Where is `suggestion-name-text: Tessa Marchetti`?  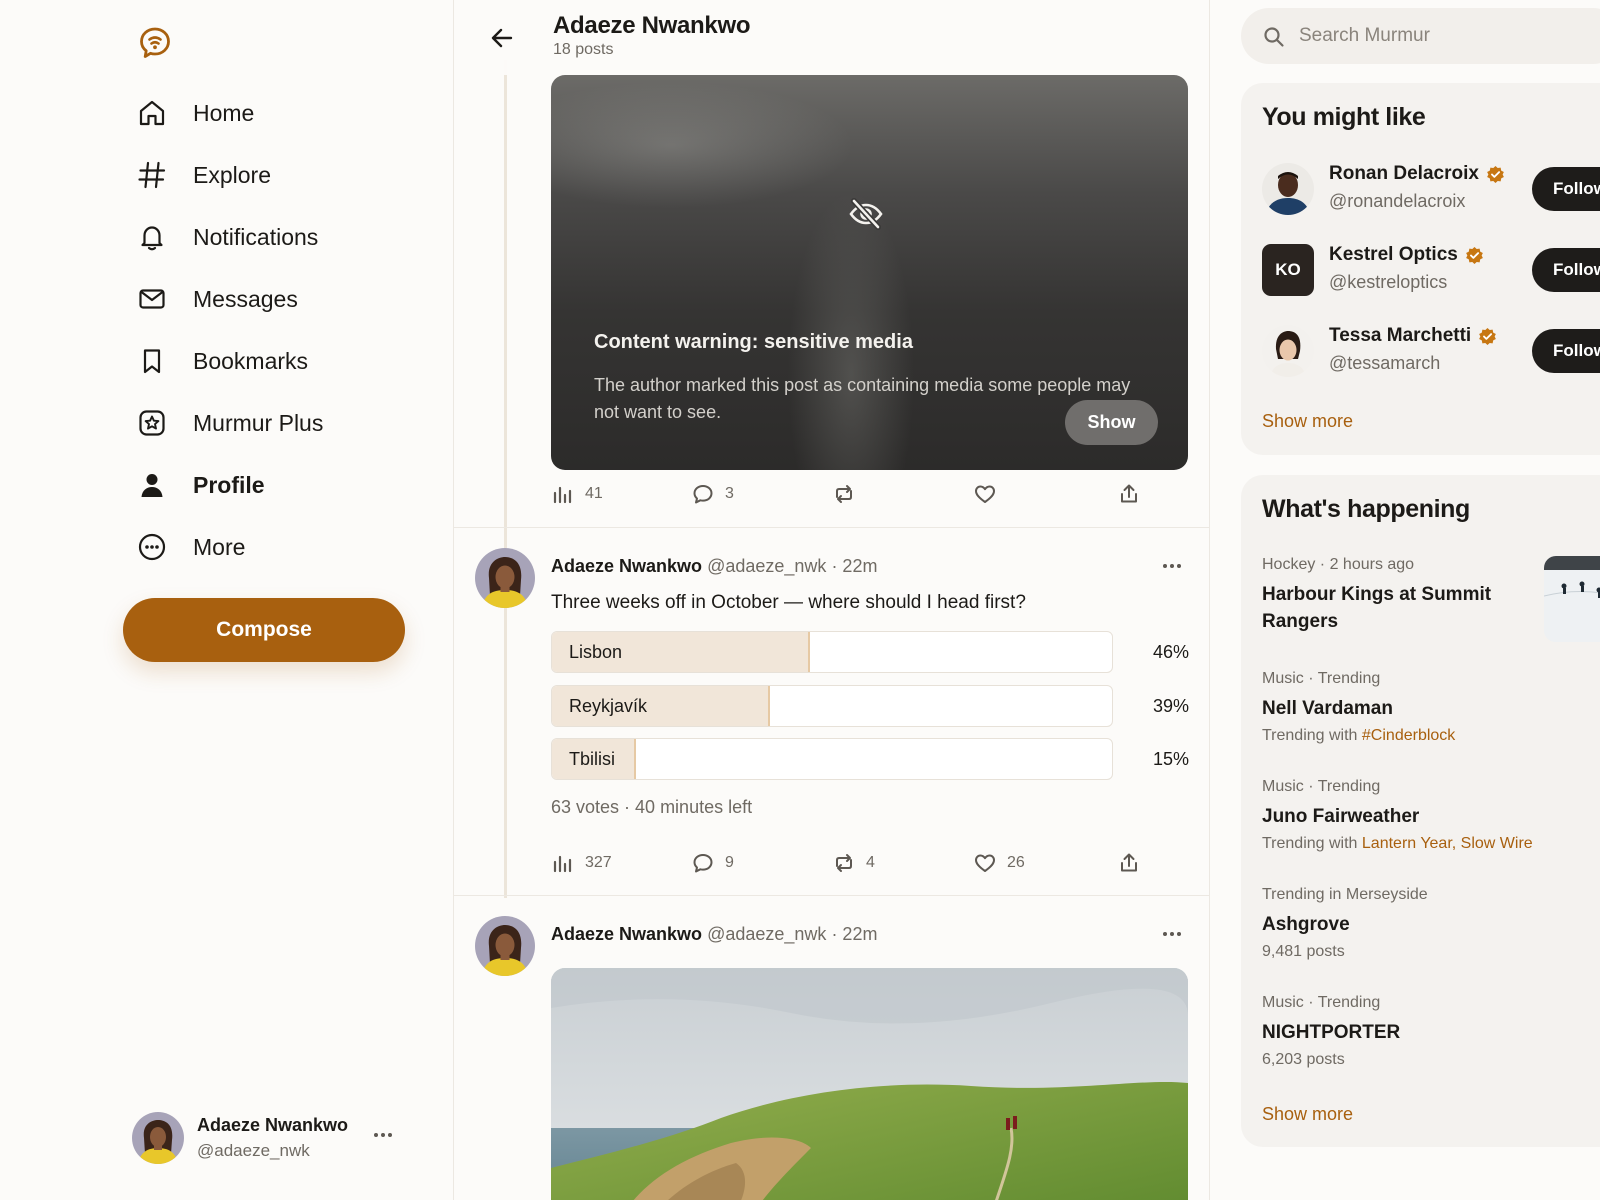 suggestion-name-text: Tessa Marchetti is located at coordinates (1400, 335).